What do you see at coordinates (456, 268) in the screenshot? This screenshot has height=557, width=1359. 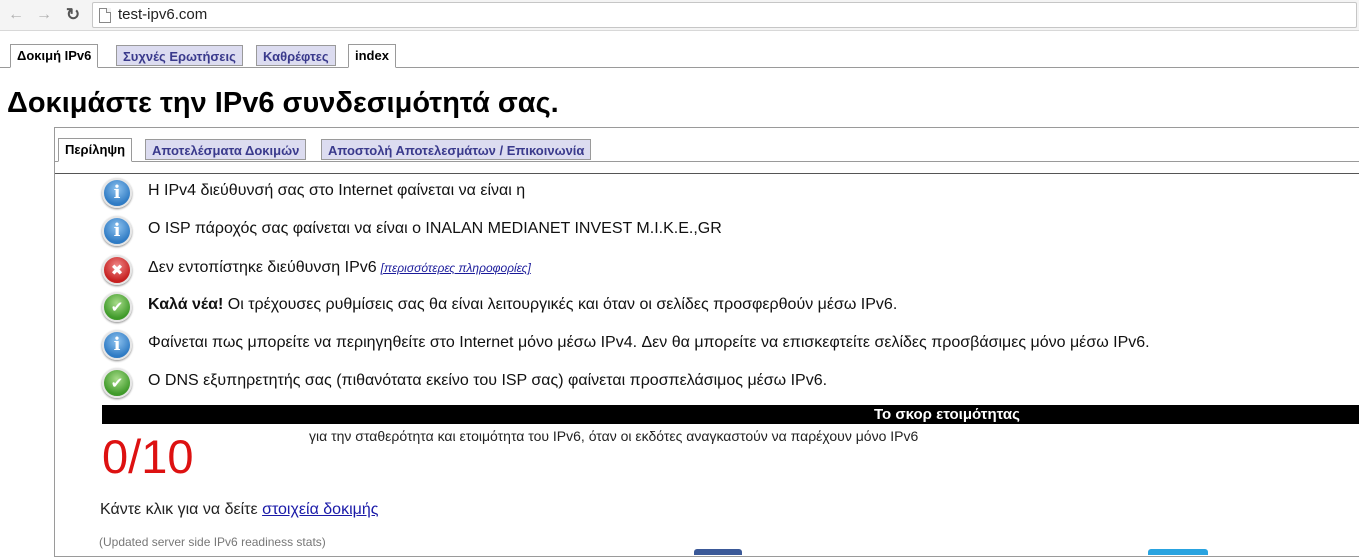 I see `more-info-link: [περισσότερες πληροφορίες]` at bounding box center [456, 268].